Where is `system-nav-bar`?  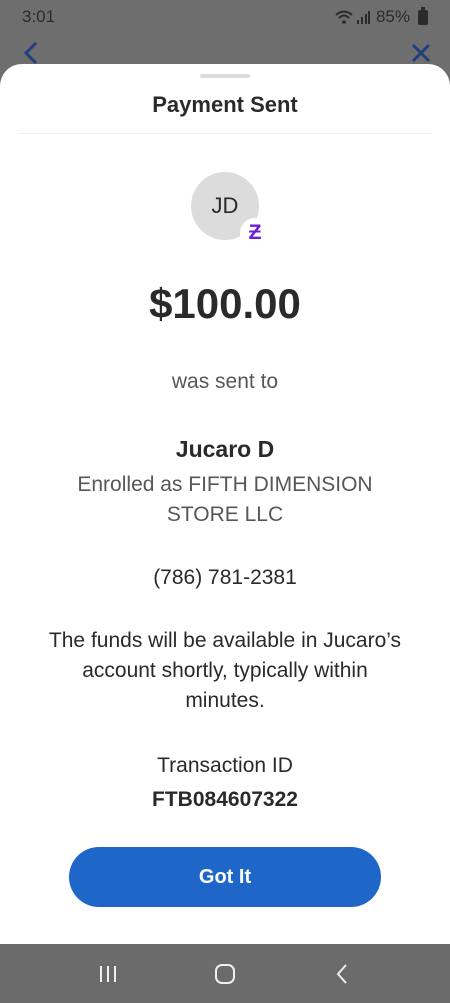 system-nav-bar is located at coordinates (225, 973).